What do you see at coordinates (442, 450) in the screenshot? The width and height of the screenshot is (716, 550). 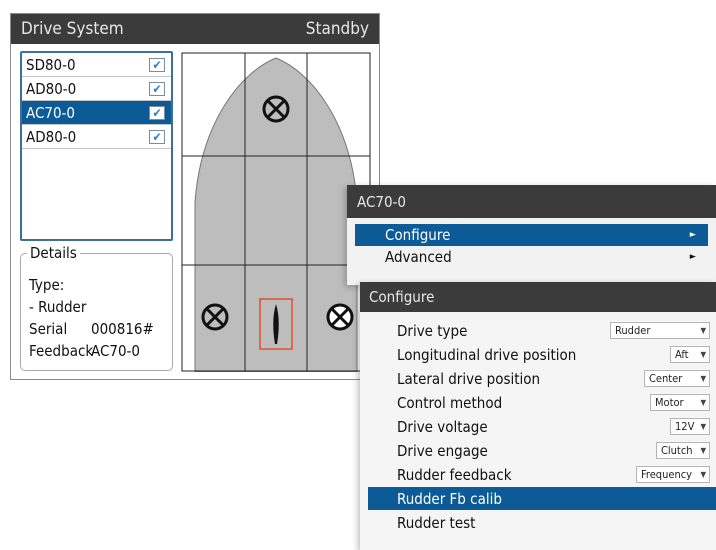 I see `config-label: Drive engage` at bounding box center [442, 450].